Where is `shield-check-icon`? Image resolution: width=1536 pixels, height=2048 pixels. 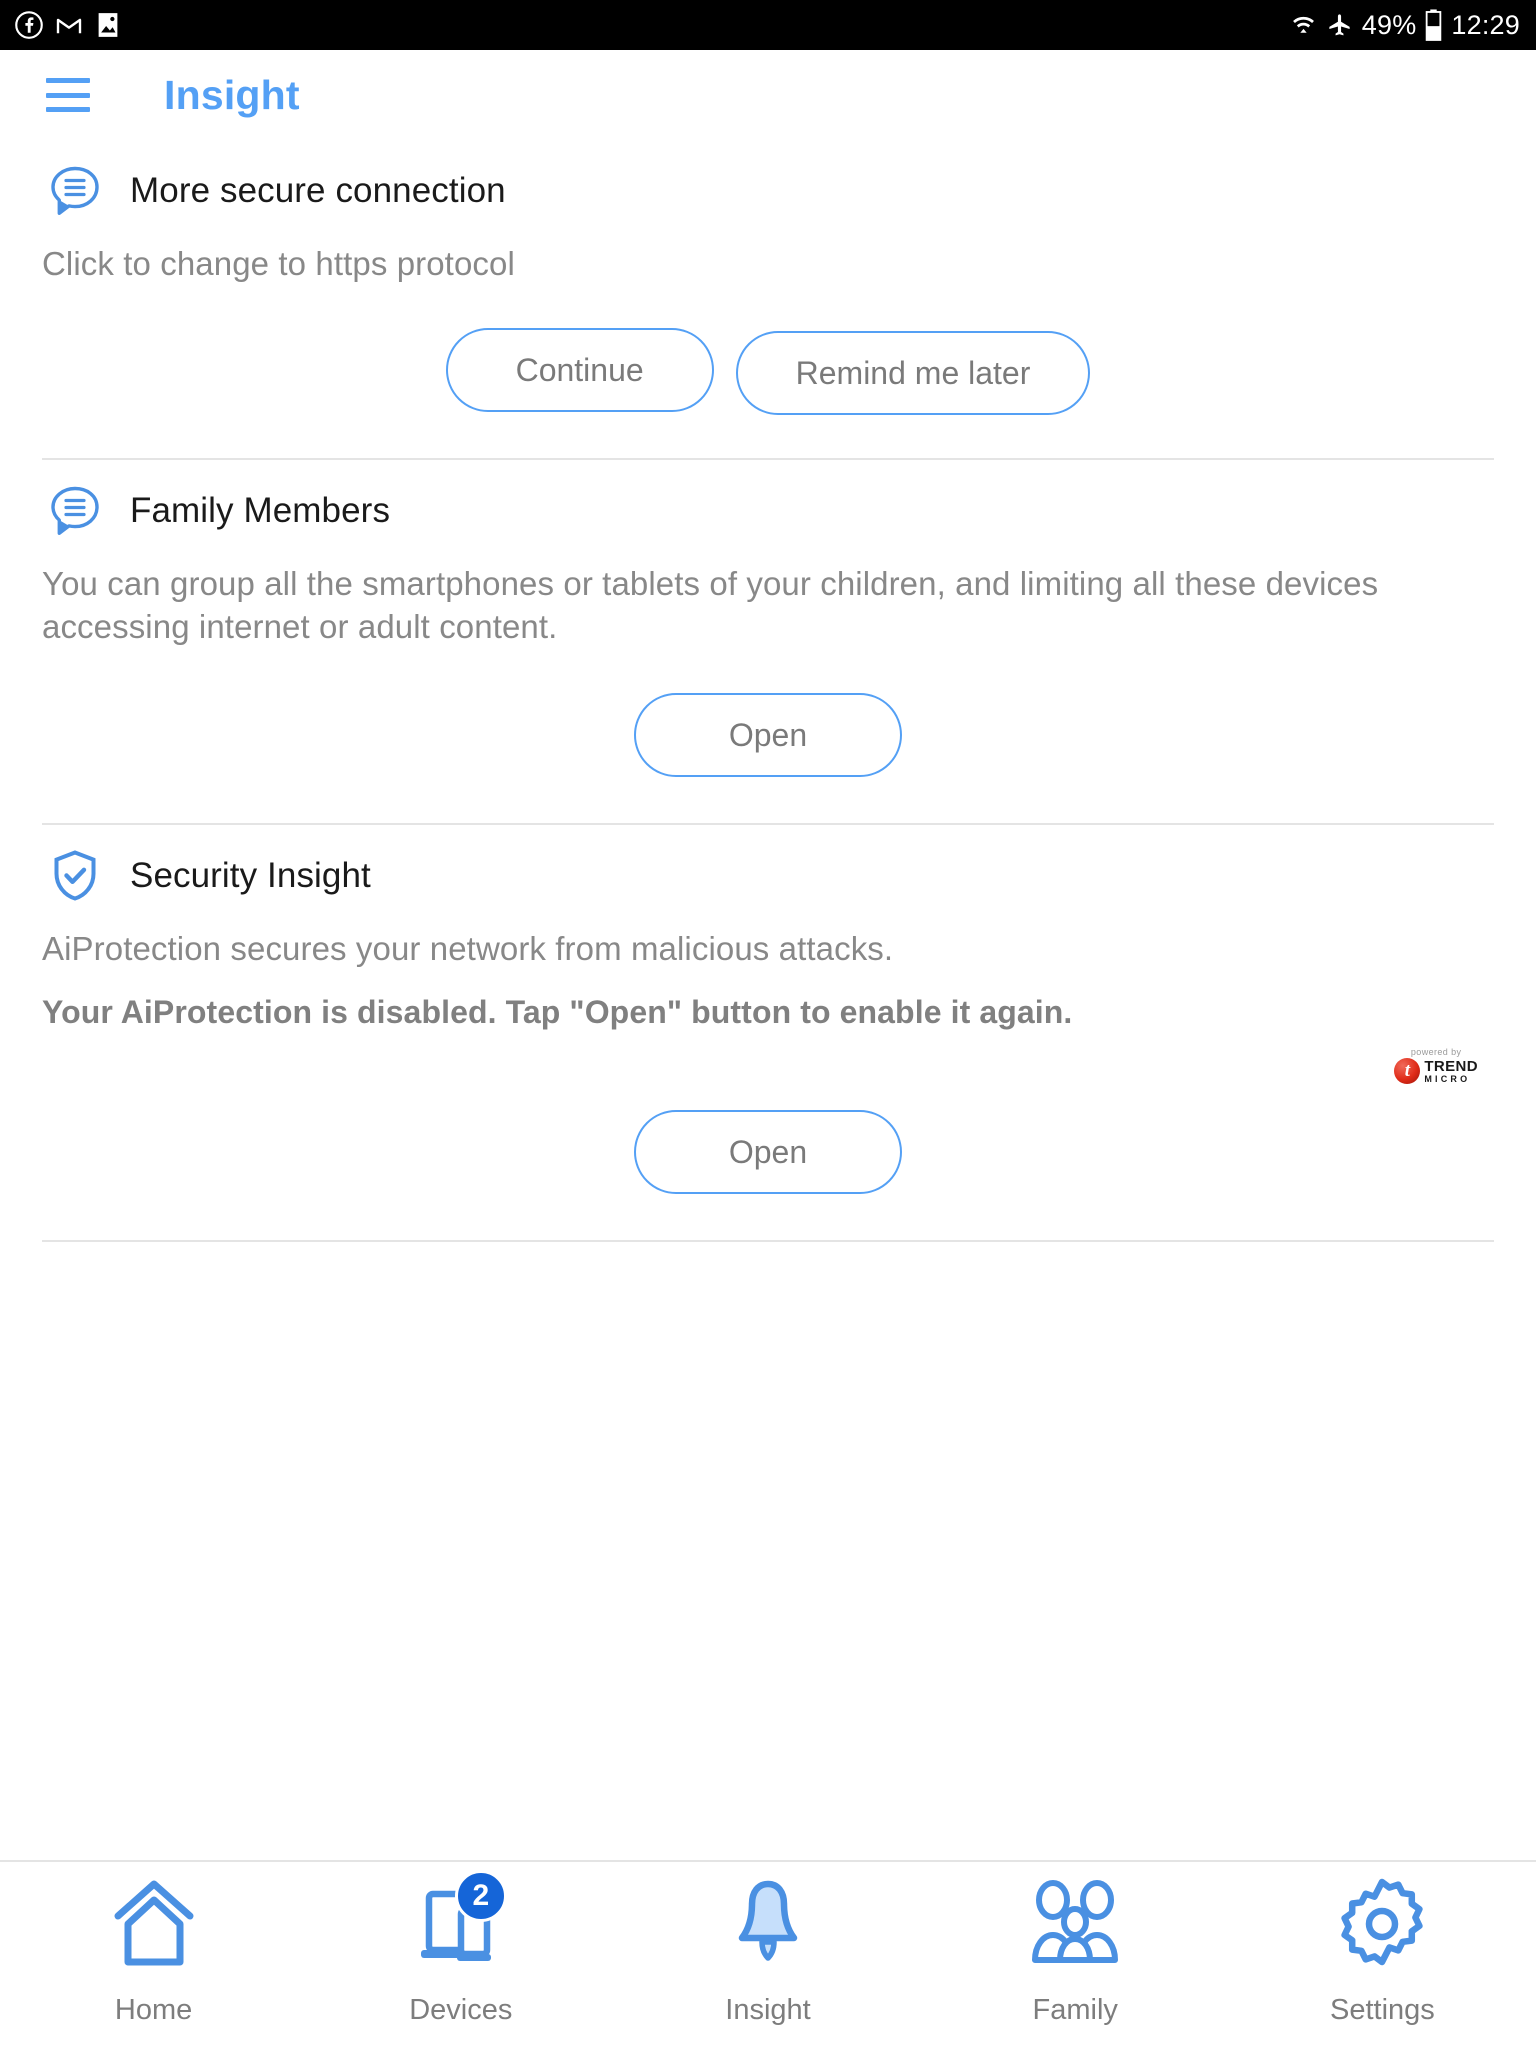 shield-check-icon is located at coordinates (75, 876).